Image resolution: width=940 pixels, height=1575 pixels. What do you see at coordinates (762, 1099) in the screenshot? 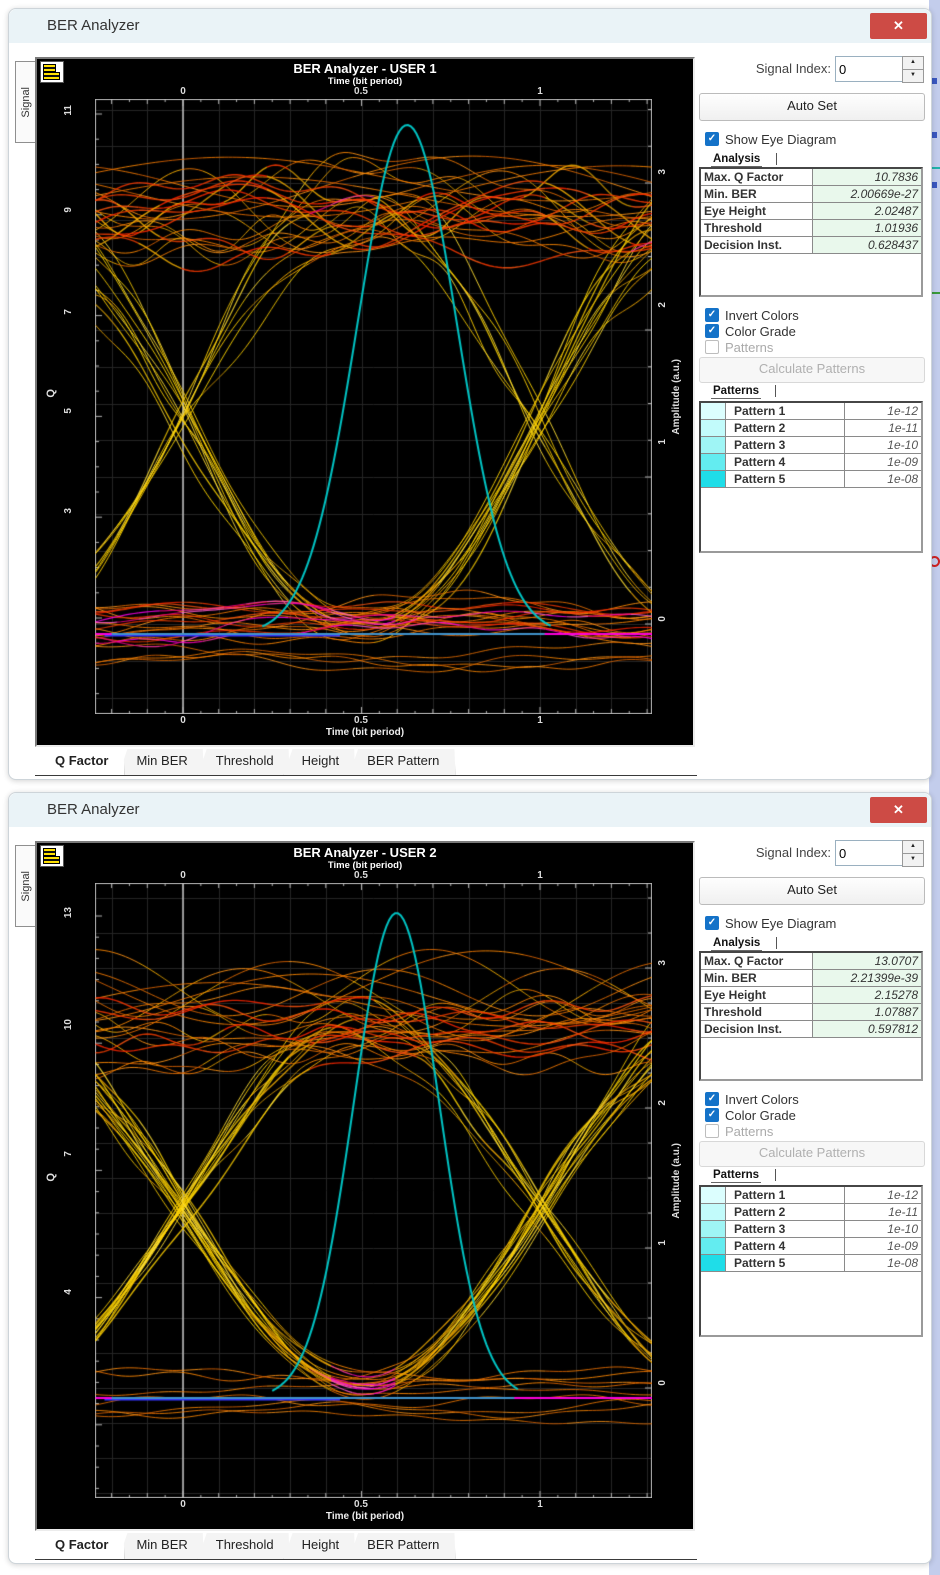
I see `invert-colors-checkbox-label: Invert Colors` at bounding box center [762, 1099].